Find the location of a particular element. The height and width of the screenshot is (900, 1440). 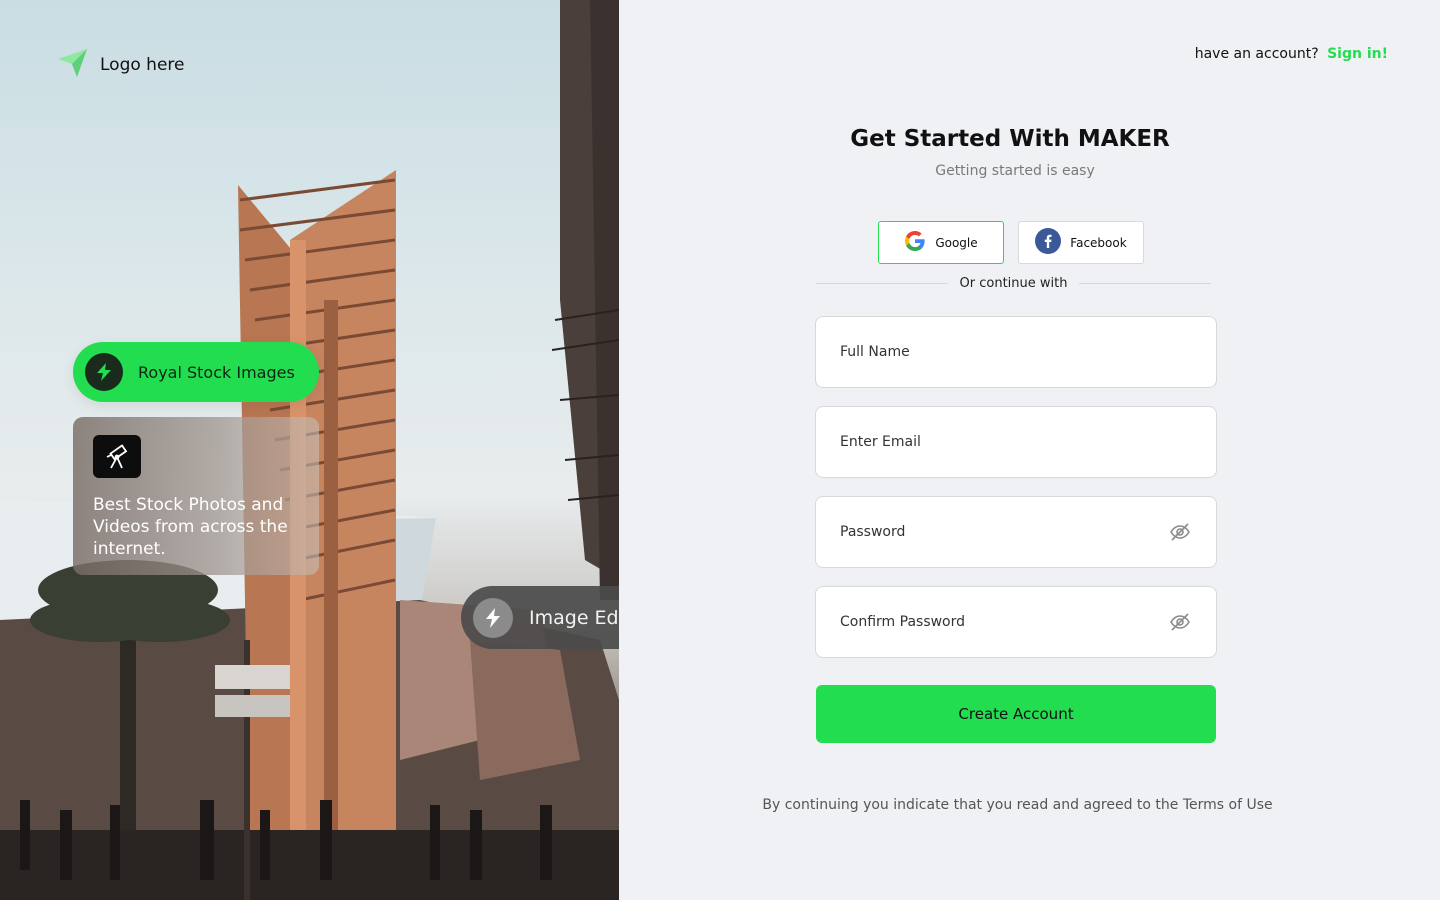

password-input is located at coordinates (1004, 532).